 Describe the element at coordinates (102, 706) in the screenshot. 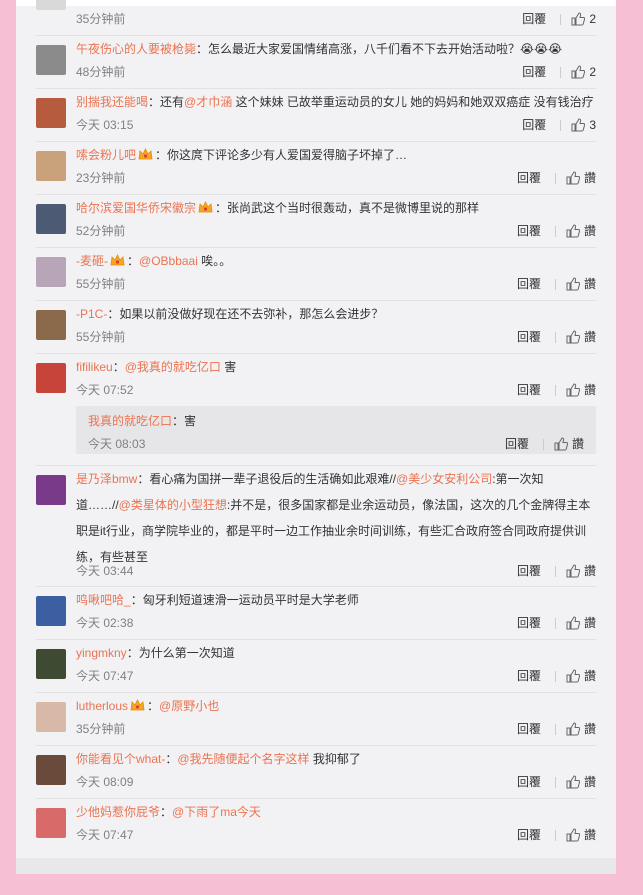

I see `username-link: lutherlous` at that location.